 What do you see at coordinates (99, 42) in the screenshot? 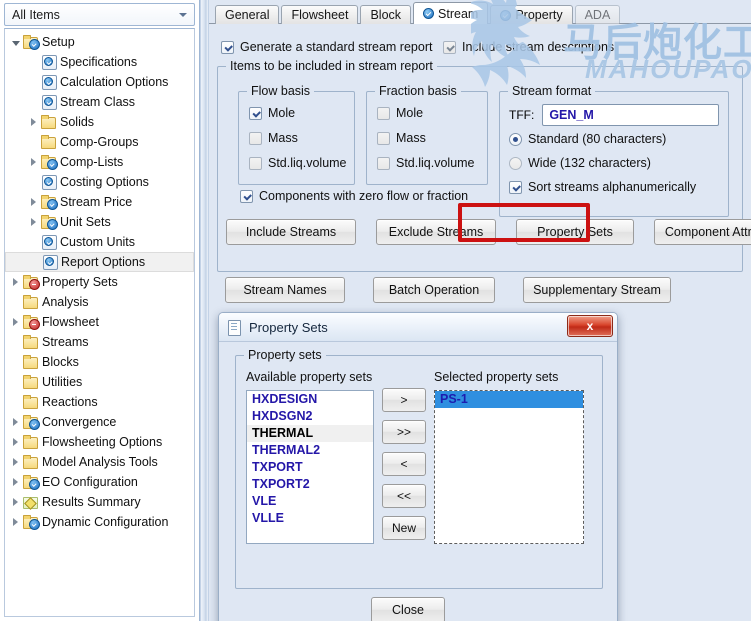
I see `tree-item-setup: Setup` at bounding box center [99, 42].